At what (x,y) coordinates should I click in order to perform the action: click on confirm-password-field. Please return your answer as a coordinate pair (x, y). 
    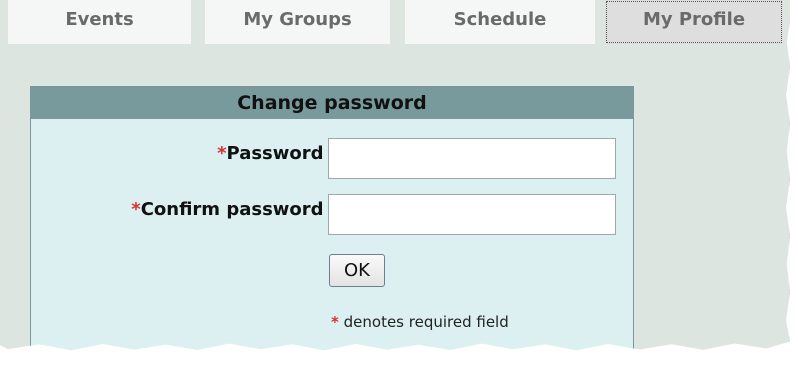
    Looking at the image, I should click on (472, 214).